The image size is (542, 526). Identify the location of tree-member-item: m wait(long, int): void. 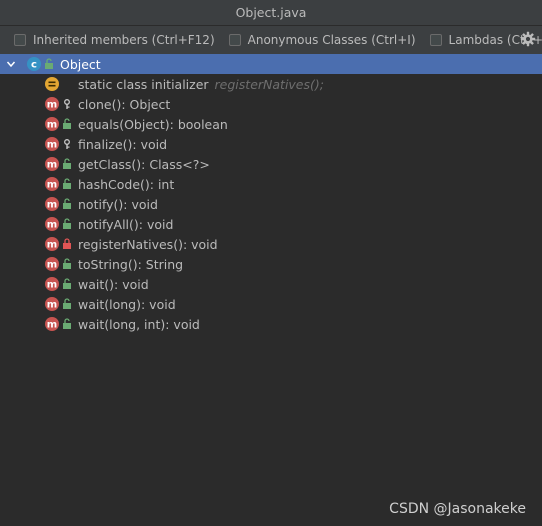
(271, 324).